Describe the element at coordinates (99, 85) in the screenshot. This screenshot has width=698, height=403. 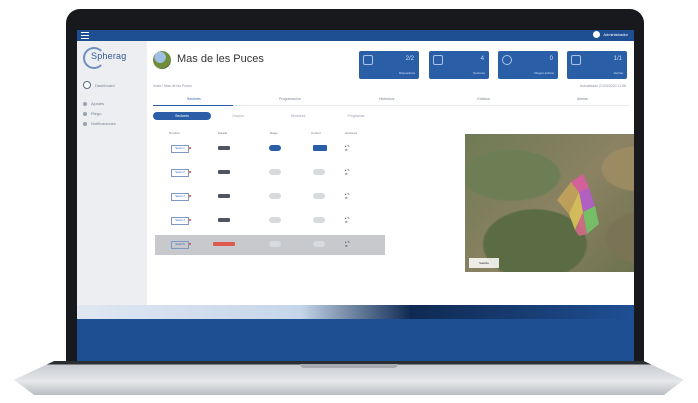
I see `sidebar-item-dashboard: Dashboard` at that location.